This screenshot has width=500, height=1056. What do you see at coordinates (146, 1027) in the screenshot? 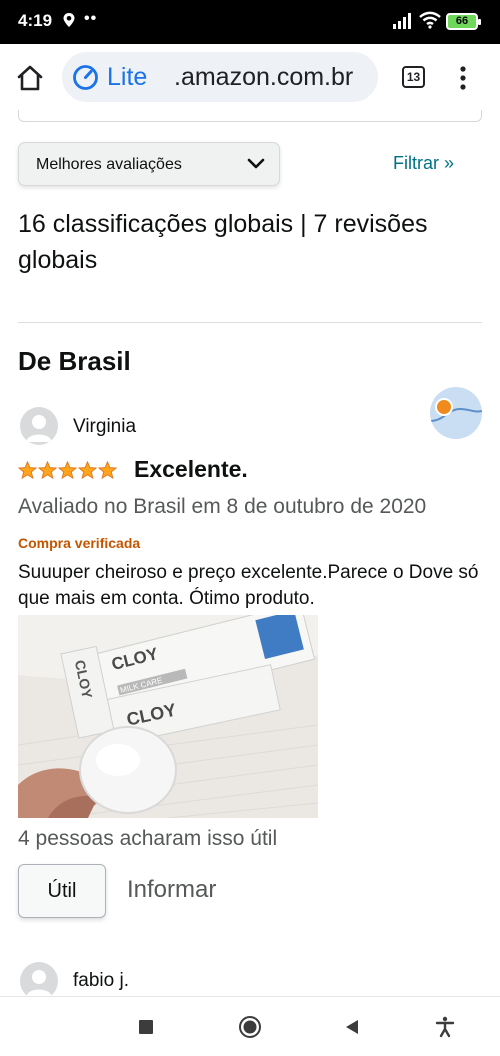
I see `square-icon` at bounding box center [146, 1027].